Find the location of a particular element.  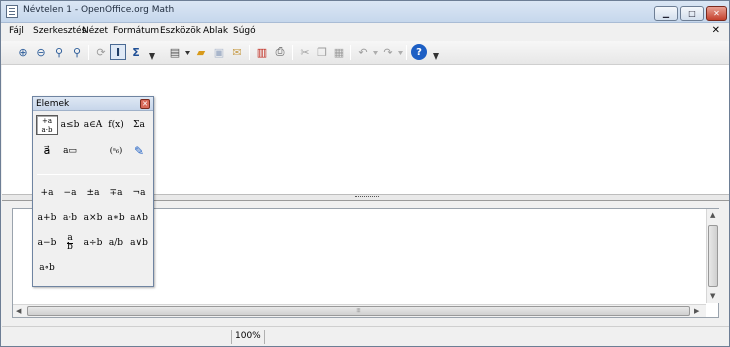

toolbar: ⊕ ⊖ ⚲ ⚲ ⟳ I Σ ▤ ▰ ▣ ✉ ▥ ⎙ ✂ ❐ ▦ ↶ ↷ ? is located at coordinates (365, 53).